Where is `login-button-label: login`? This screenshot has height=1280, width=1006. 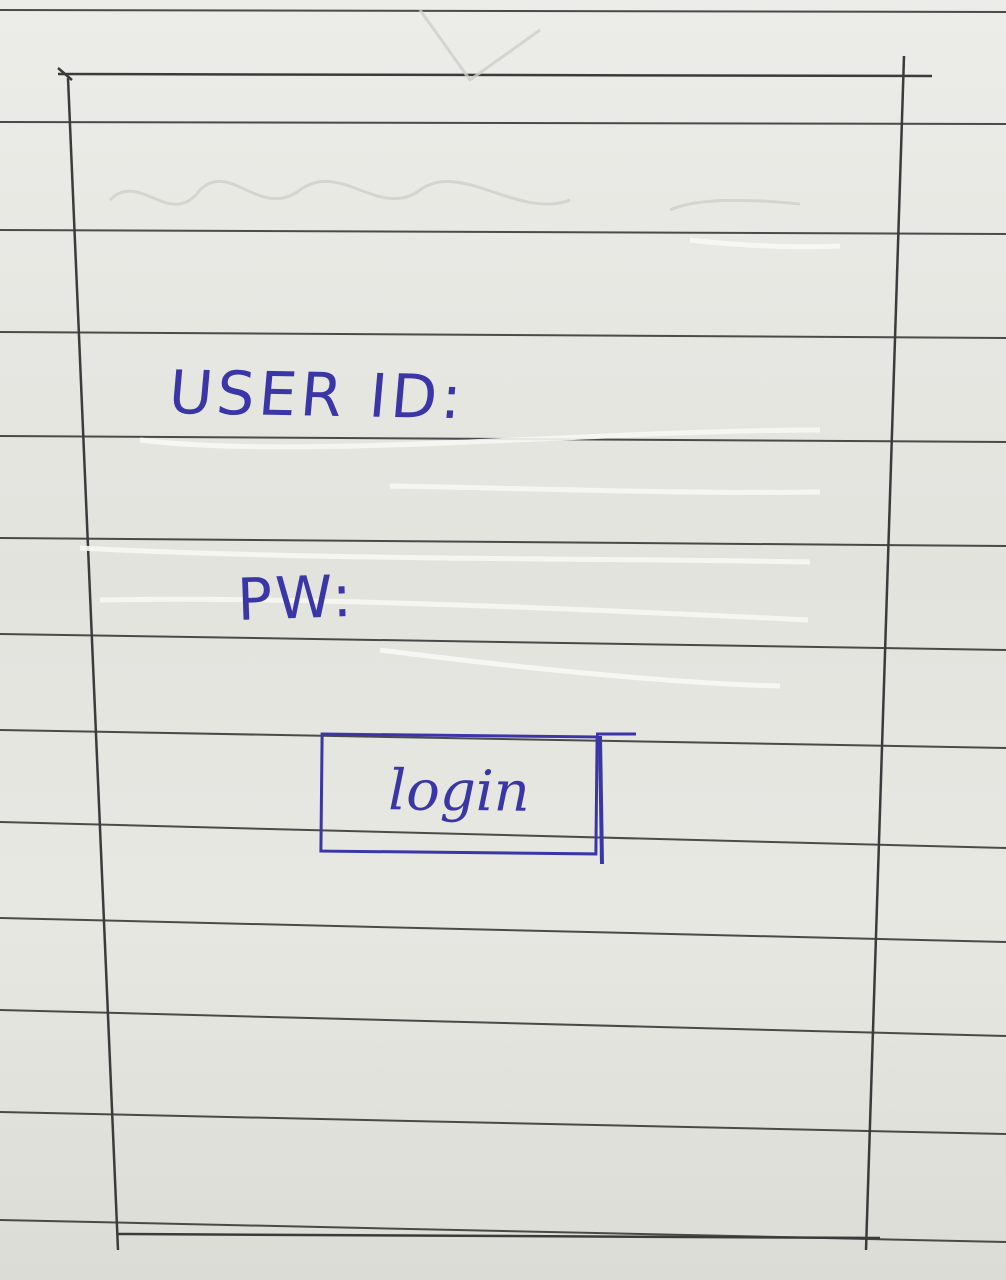
login-button-label: login is located at coordinates (459, 791).